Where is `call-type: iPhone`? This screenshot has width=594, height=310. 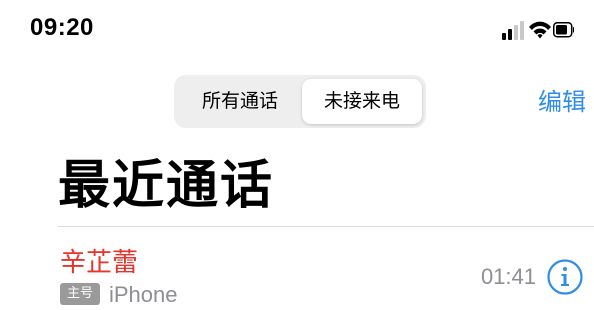
call-type: iPhone is located at coordinates (143, 294).